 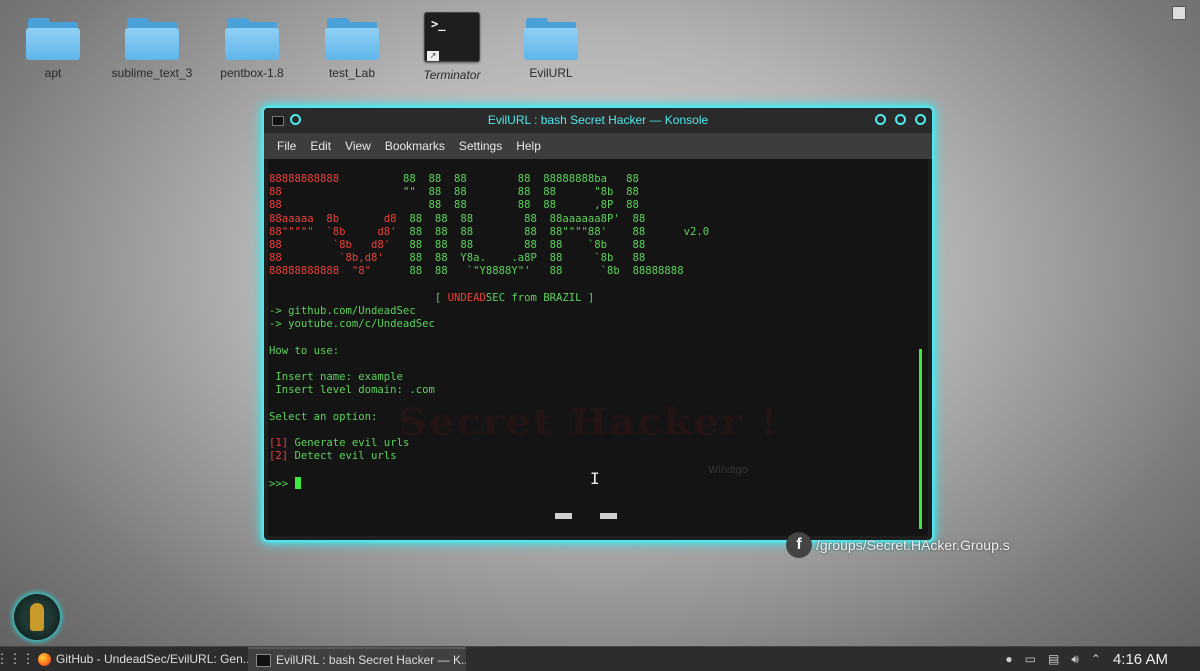 What do you see at coordinates (342, 311) in the screenshot?
I see `link-github: -> github.com/UndeadSec` at bounding box center [342, 311].